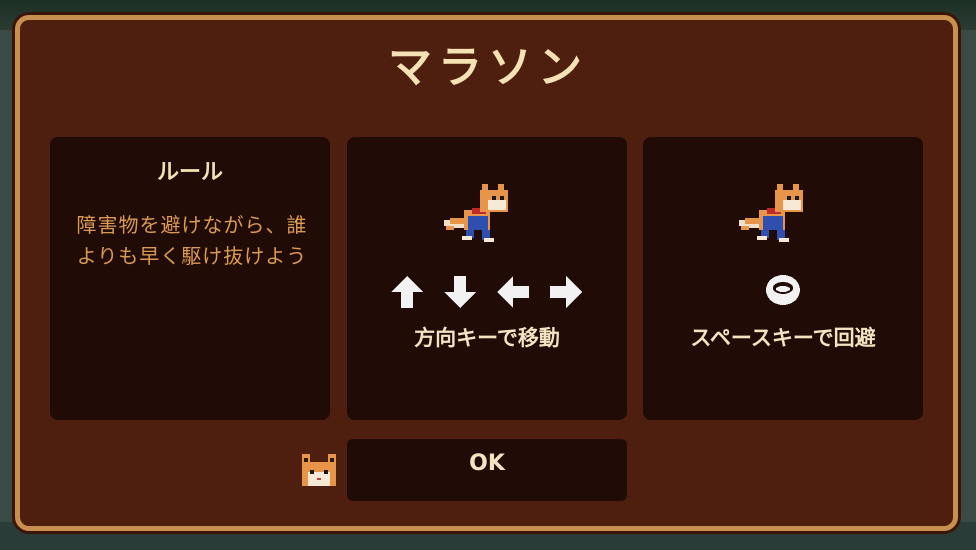 This screenshot has width=976, height=550. What do you see at coordinates (488, 67) in the screenshot?
I see `dialog-title: マラソン` at bounding box center [488, 67].